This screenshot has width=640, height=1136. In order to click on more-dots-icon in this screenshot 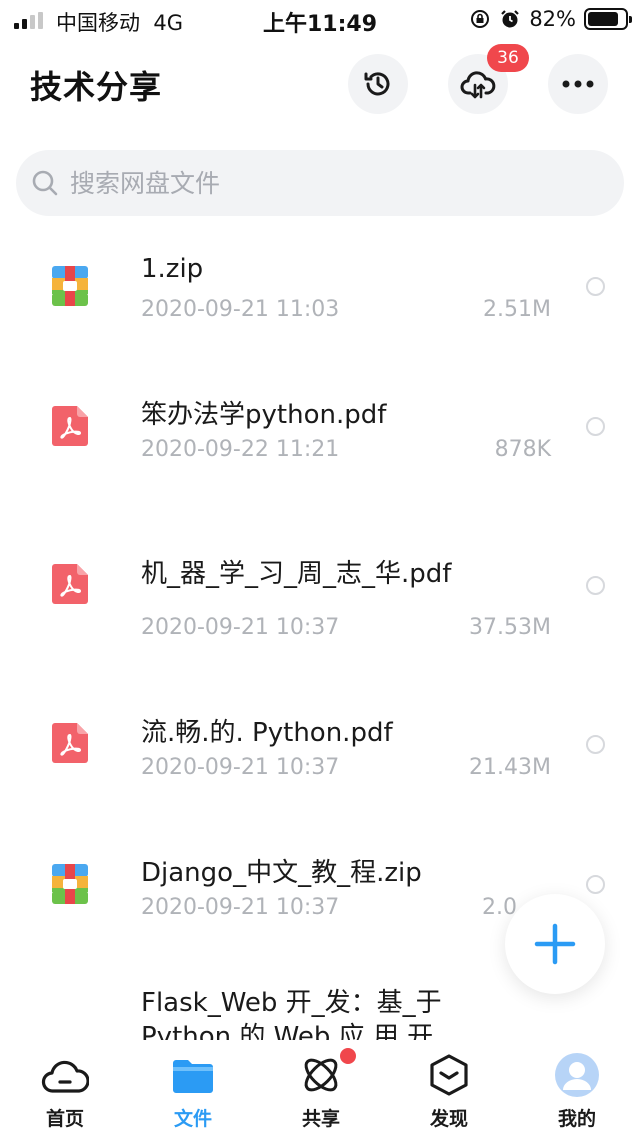, I will do `click(578, 84)`.